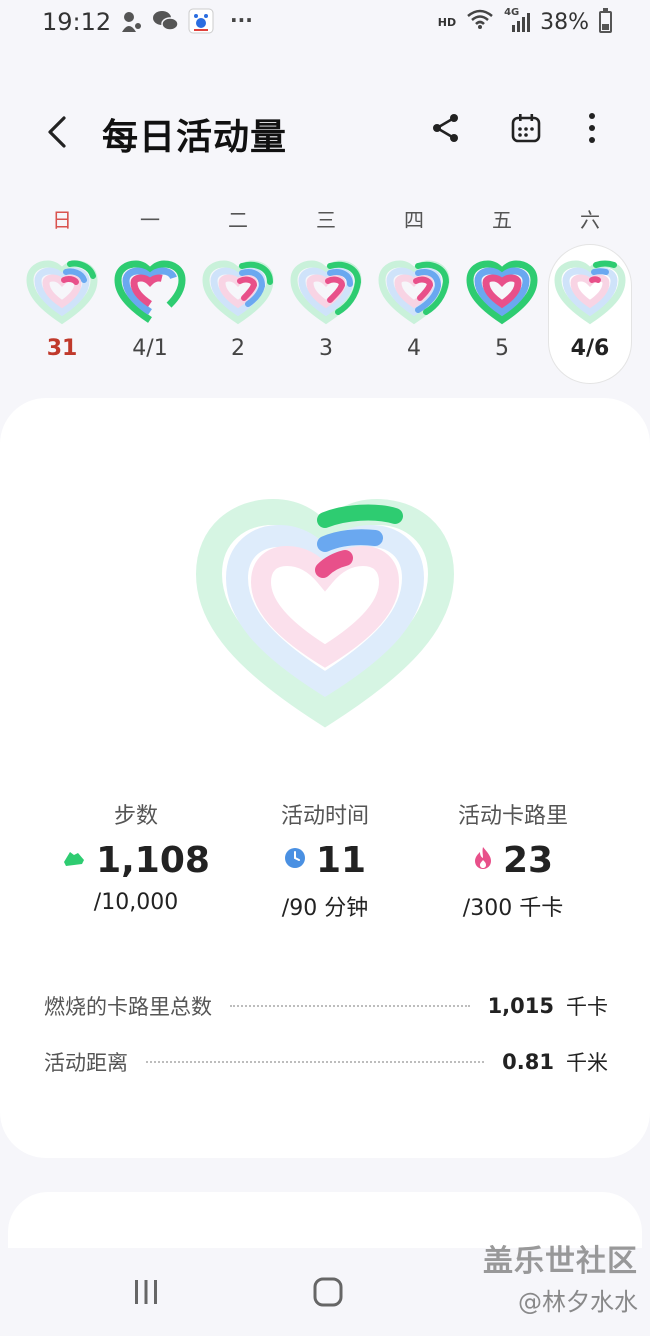 The width and height of the screenshot is (650, 1336). I want to click on summary-unit: 千米, so click(587, 1063).